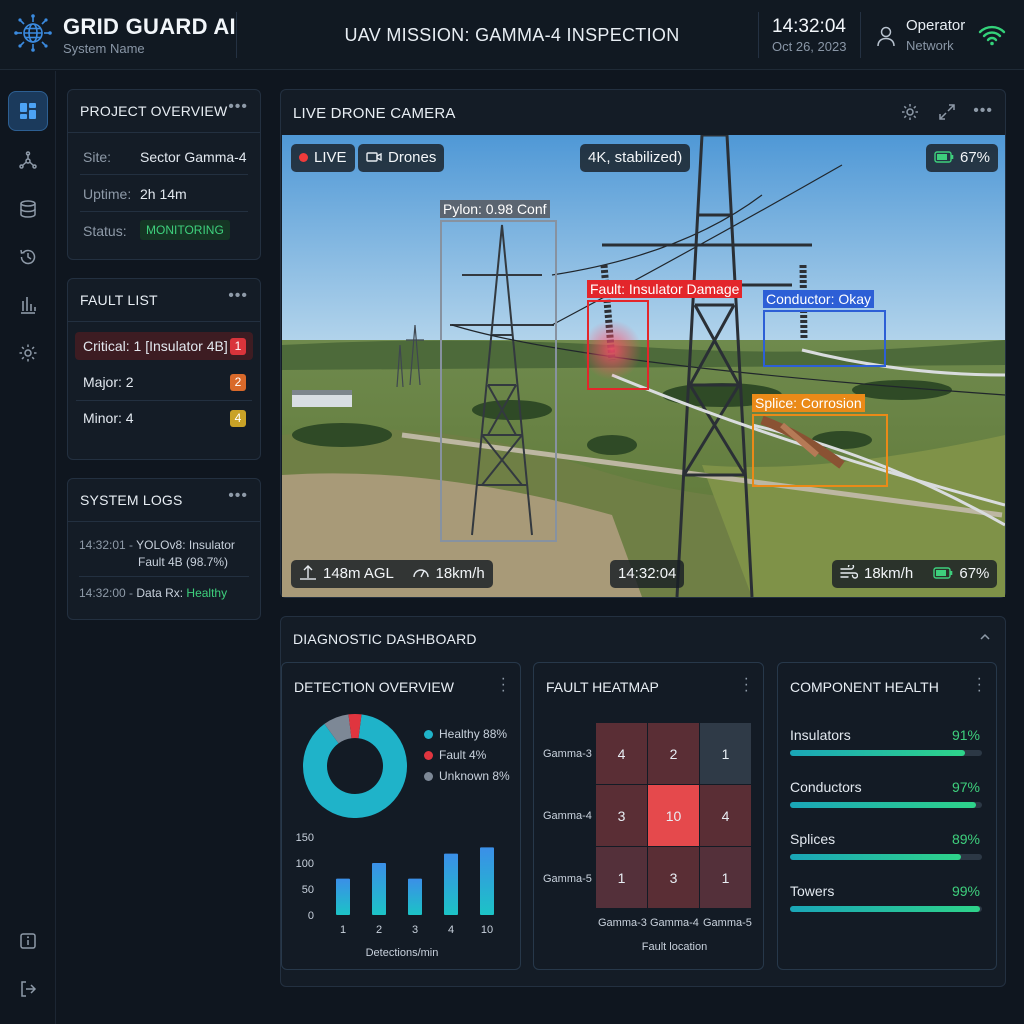 The width and height of the screenshot is (1024, 1024). Describe the element at coordinates (164, 418) in the screenshot. I see `fault-item-minor: Minor: 4 4` at that location.